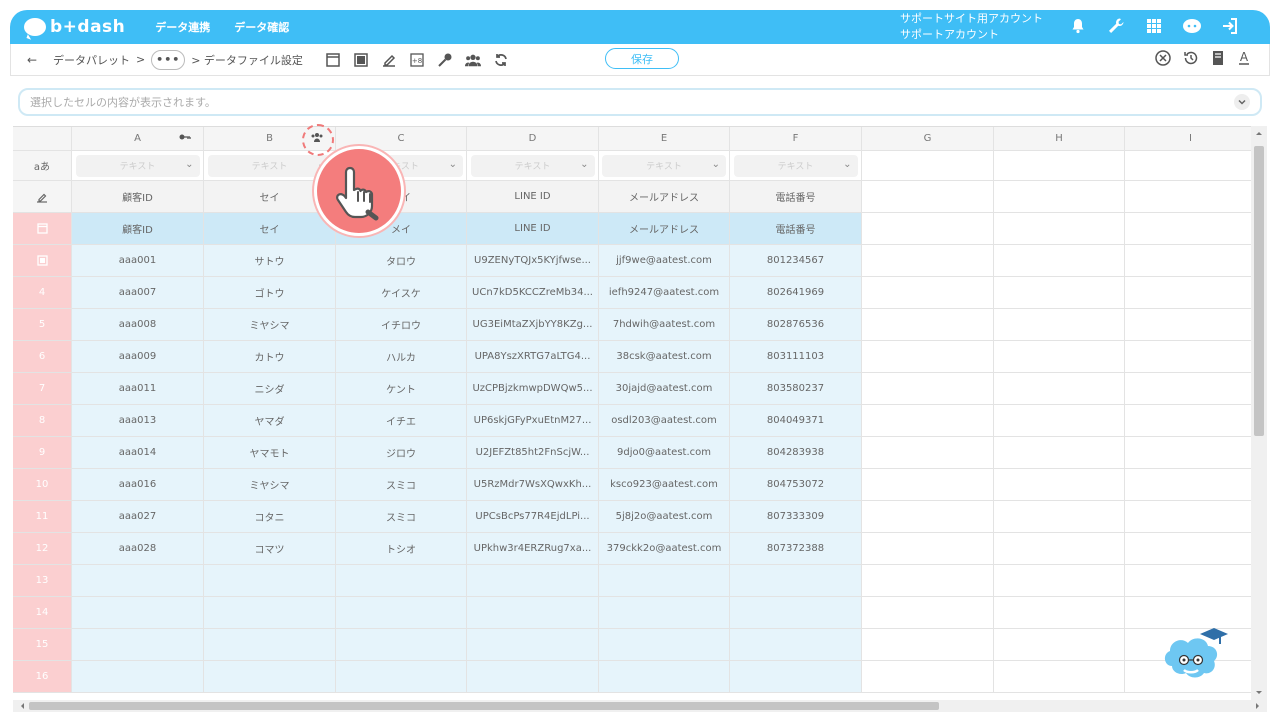 The width and height of the screenshot is (1280, 720). Describe the element at coordinates (138, 517) in the screenshot. I see `data-cell: aaa027` at that location.